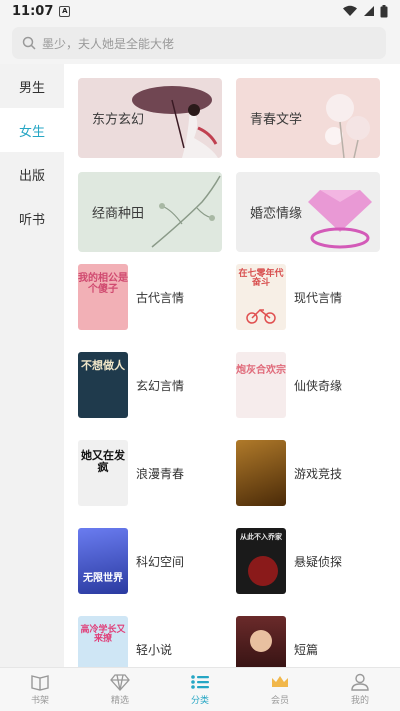 The width and height of the screenshot is (400, 711). I want to click on banner-label: 经商种田, so click(118, 214).